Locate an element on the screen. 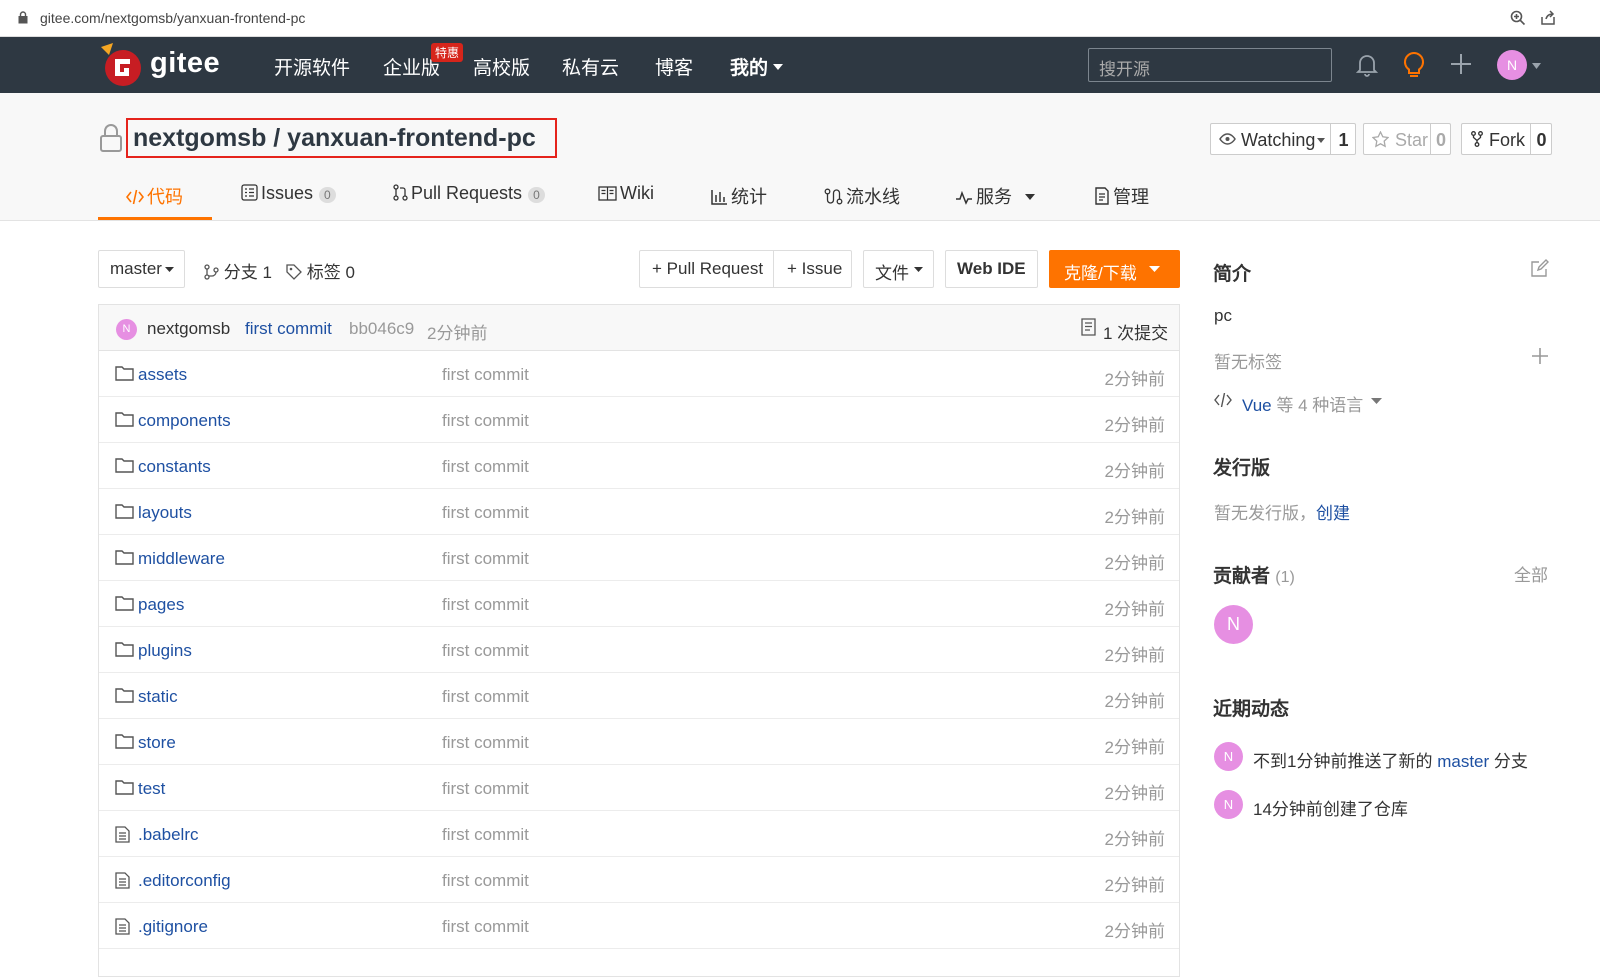 This screenshot has height=977, width=1600. commit-hash: bb046c9 is located at coordinates (381, 329).